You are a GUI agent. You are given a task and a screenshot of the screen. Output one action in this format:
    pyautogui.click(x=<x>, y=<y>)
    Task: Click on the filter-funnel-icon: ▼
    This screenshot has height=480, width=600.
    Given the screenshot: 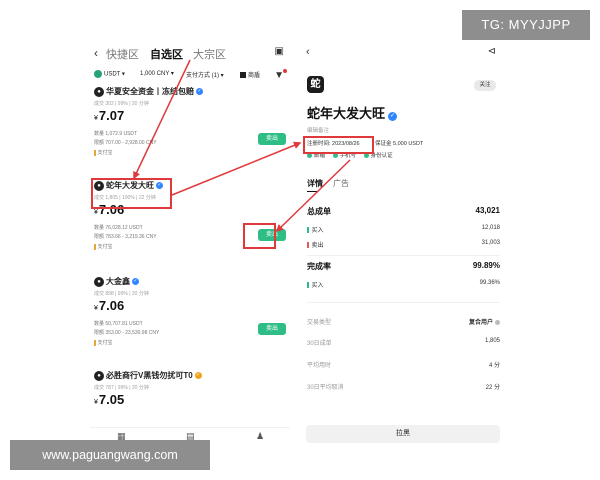 What is the action you would take?
    pyautogui.click(x=280, y=75)
    